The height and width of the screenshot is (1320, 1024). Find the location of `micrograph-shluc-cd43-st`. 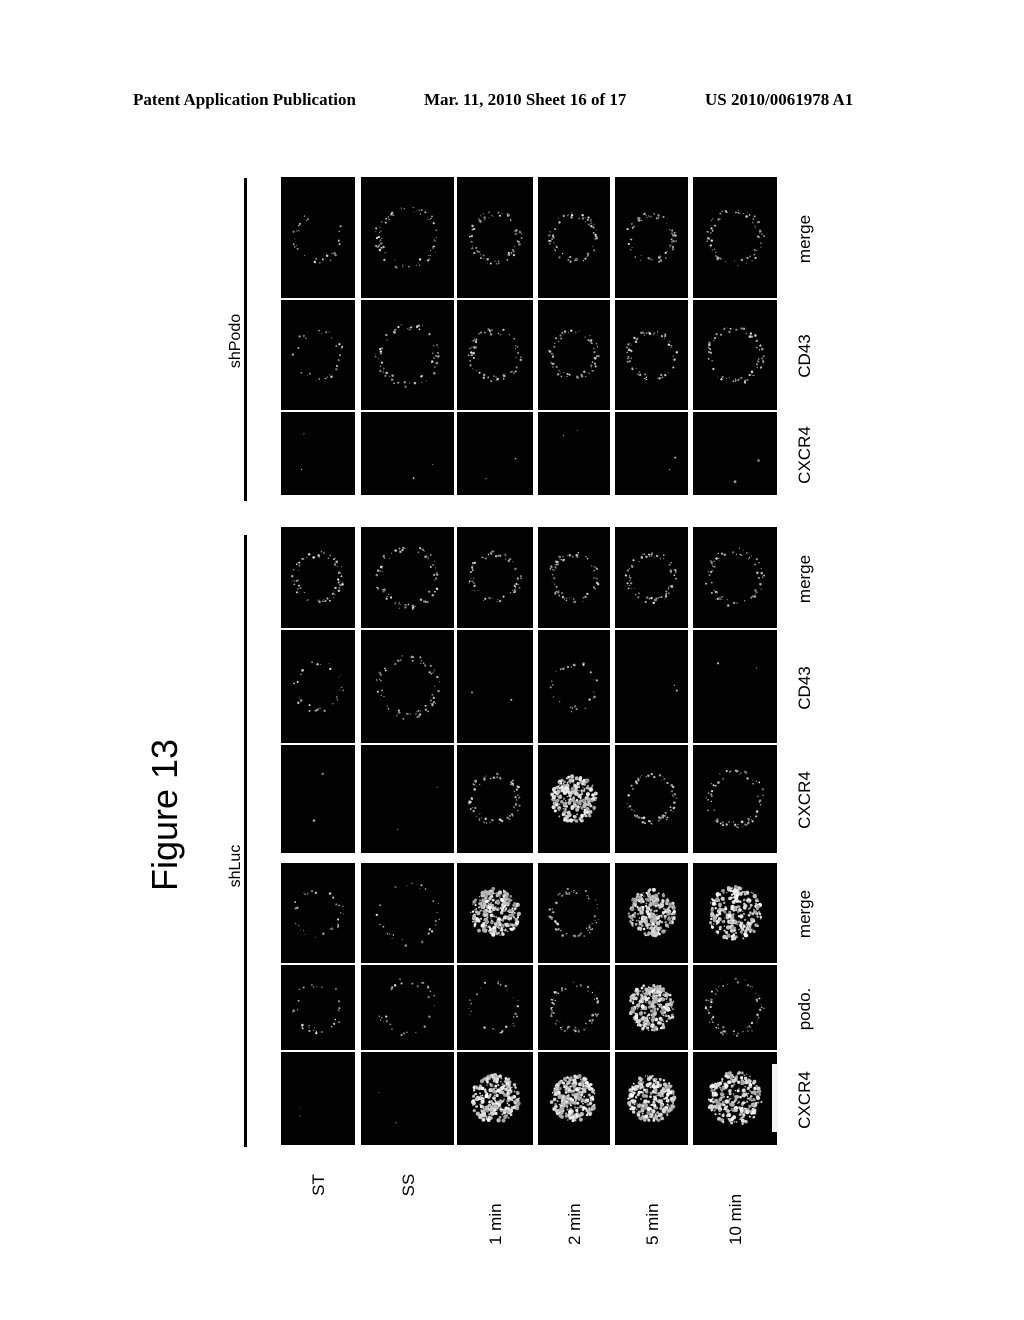

micrograph-shluc-cd43-st is located at coordinates (318, 686).